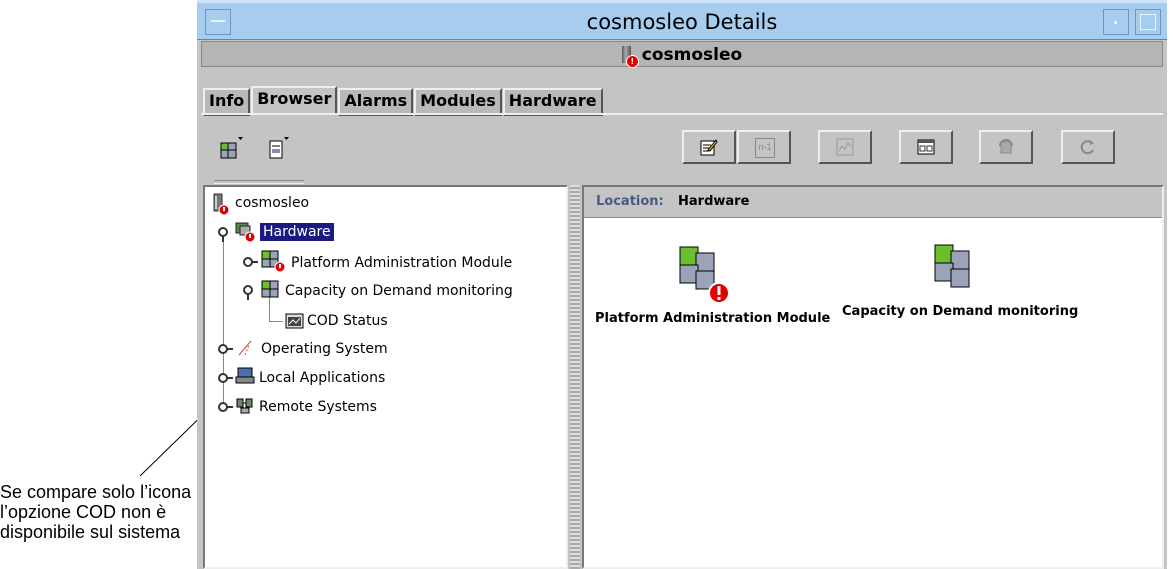 This screenshot has width=1173, height=569. What do you see at coordinates (324, 349) in the screenshot?
I see `tree-item-operating-system: Operating System` at bounding box center [324, 349].